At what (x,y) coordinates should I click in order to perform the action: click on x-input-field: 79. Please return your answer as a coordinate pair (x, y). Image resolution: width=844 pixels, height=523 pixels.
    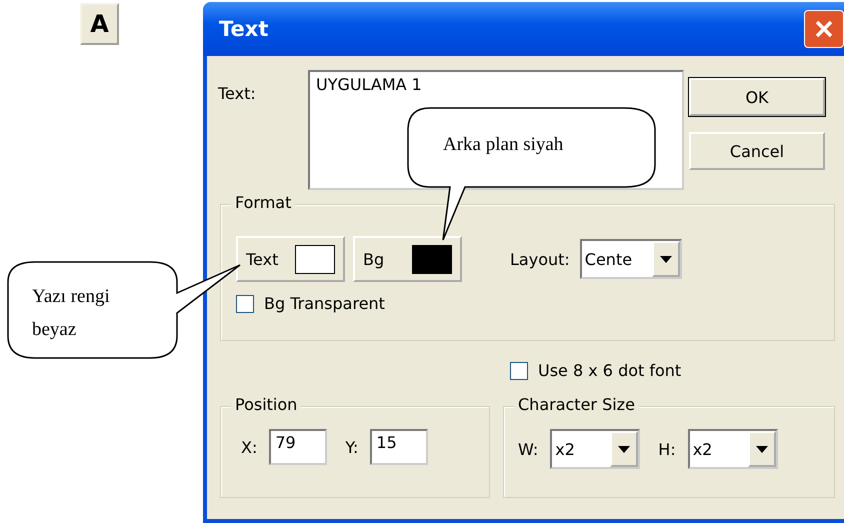
    Looking at the image, I should click on (298, 447).